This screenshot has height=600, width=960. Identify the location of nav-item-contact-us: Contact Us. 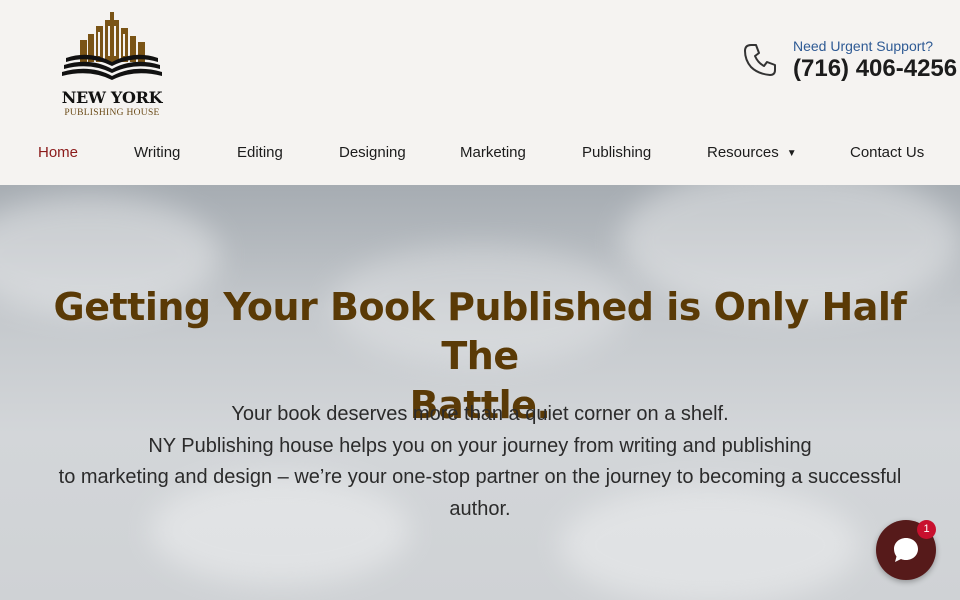
(887, 152).